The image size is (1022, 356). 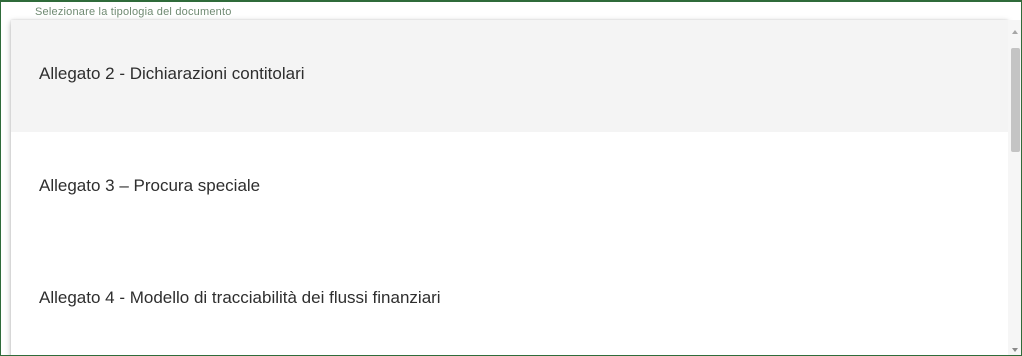 What do you see at coordinates (1014, 187) in the screenshot?
I see `dropdown-scrollbar` at bounding box center [1014, 187].